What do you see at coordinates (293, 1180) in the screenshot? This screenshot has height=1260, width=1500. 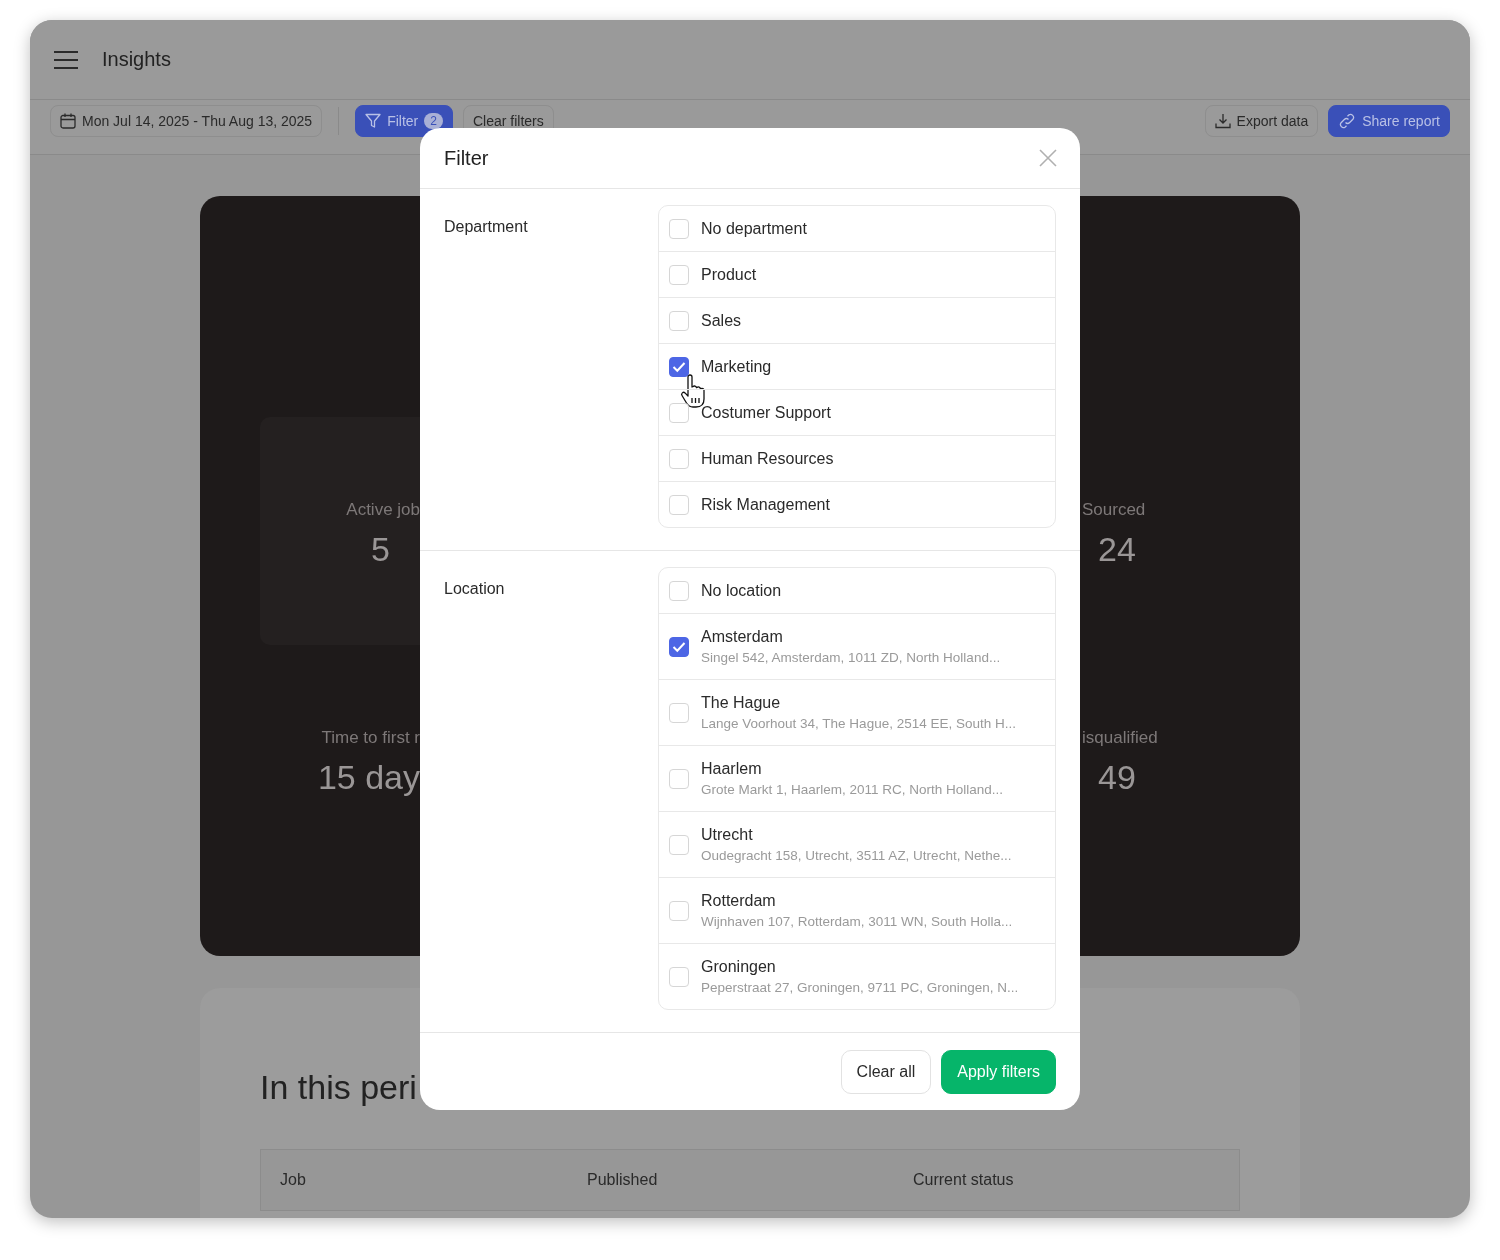 I see `column-header: Job` at bounding box center [293, 1180].